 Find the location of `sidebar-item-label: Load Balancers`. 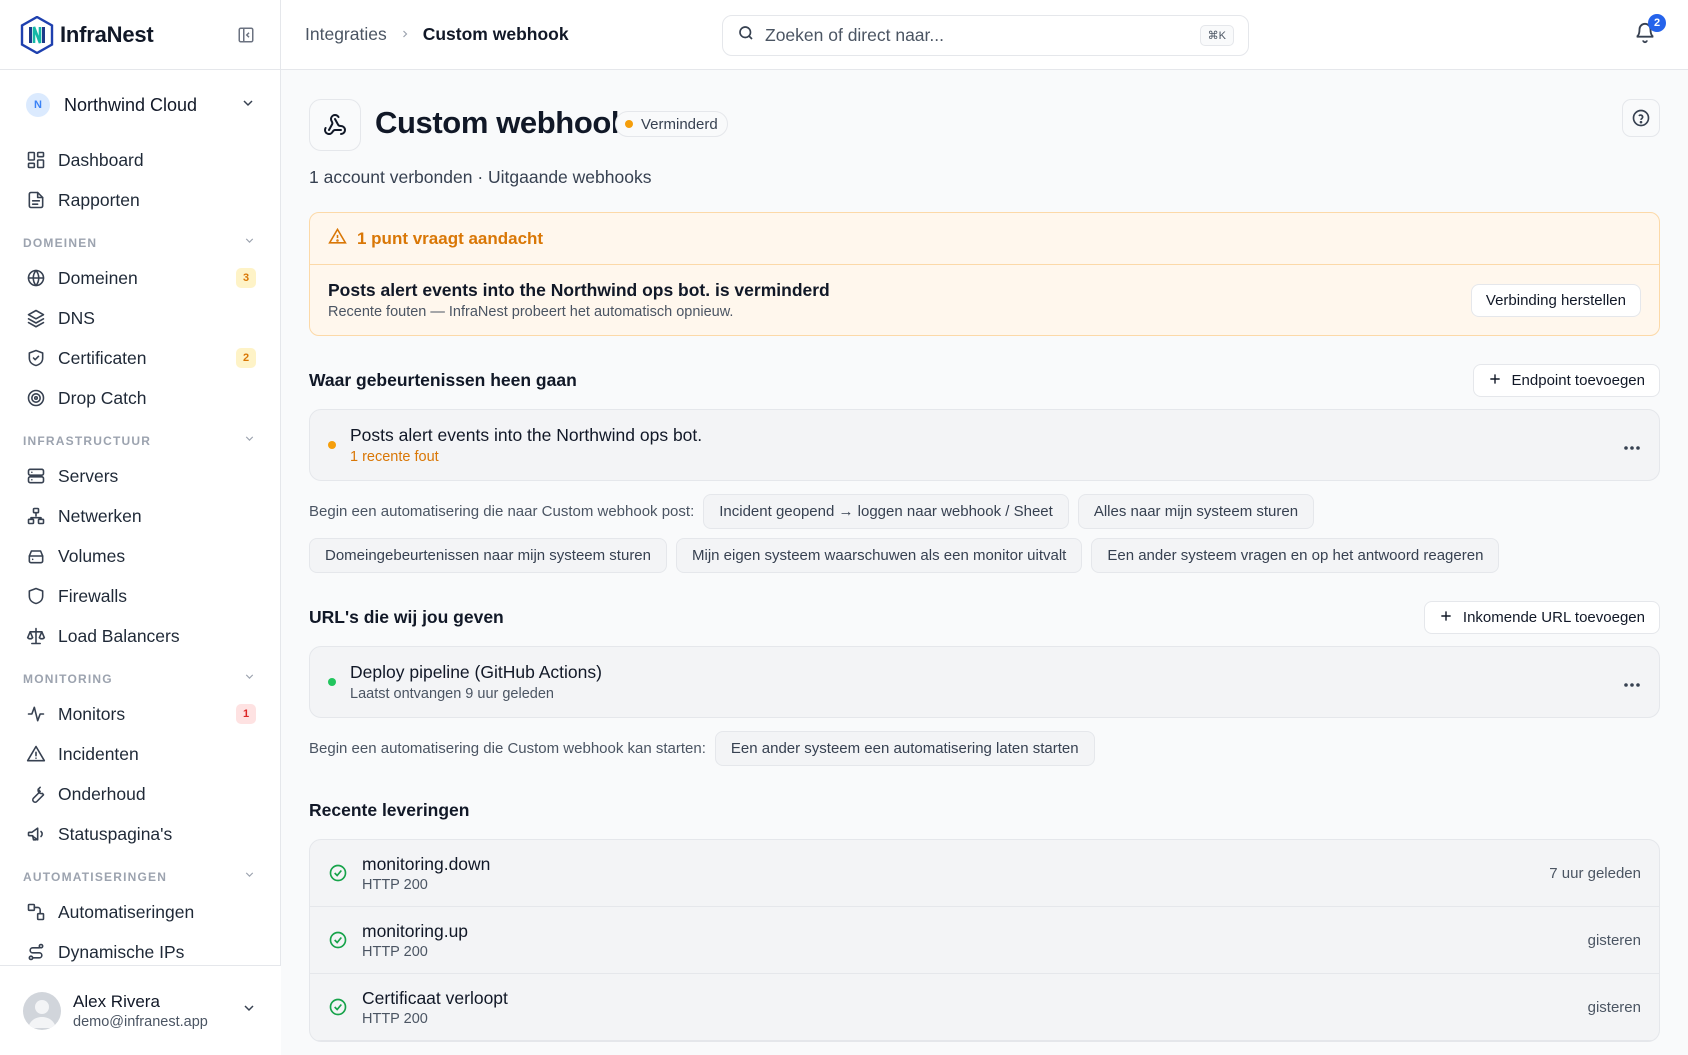

sidebar-item-label: Load Balancers is located at coordinates (119, 635).